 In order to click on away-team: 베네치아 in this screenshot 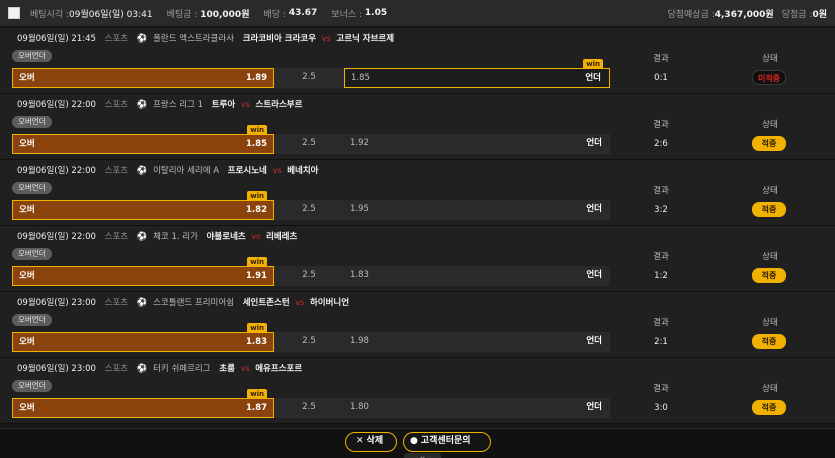, I will do `click(303, 171)`.